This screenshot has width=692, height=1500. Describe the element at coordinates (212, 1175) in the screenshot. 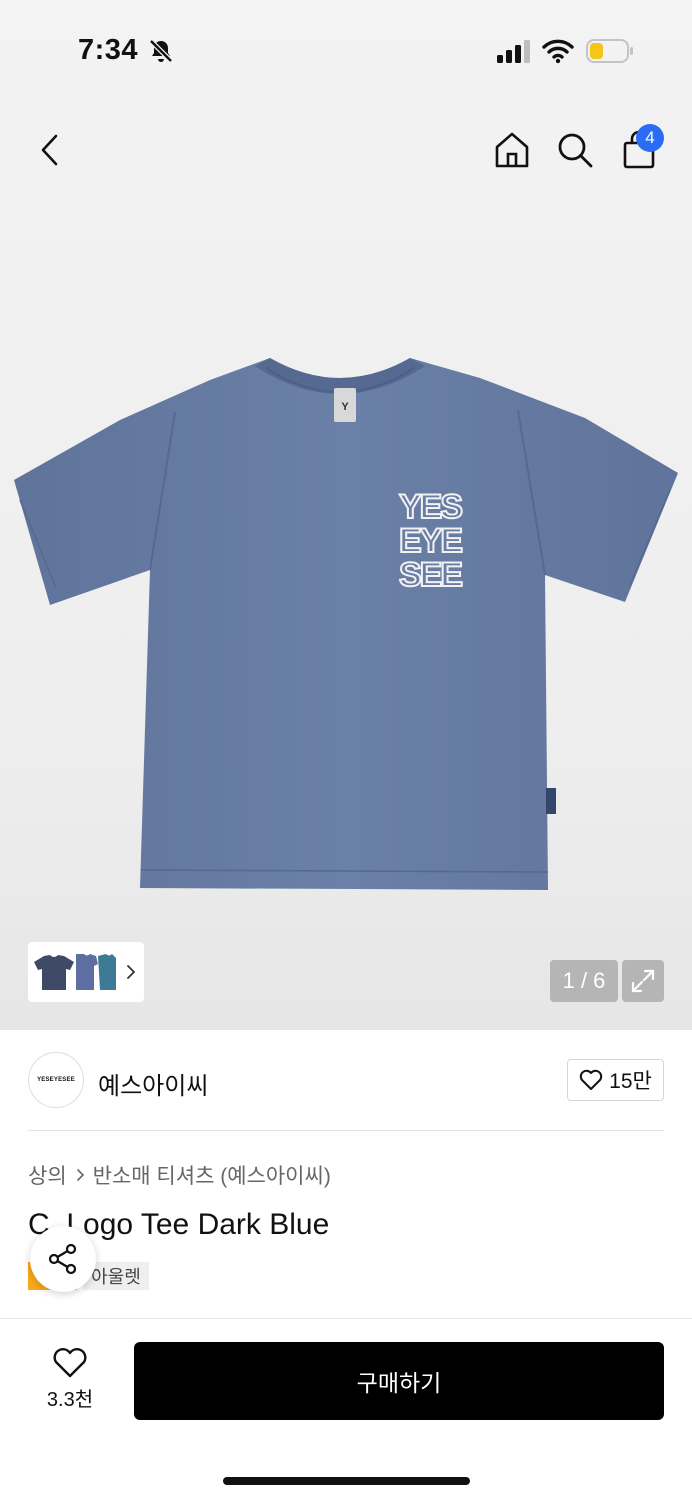

I see `breadcrumb-item: 반소매 티셔츠 (예스아이씨)` at that location.